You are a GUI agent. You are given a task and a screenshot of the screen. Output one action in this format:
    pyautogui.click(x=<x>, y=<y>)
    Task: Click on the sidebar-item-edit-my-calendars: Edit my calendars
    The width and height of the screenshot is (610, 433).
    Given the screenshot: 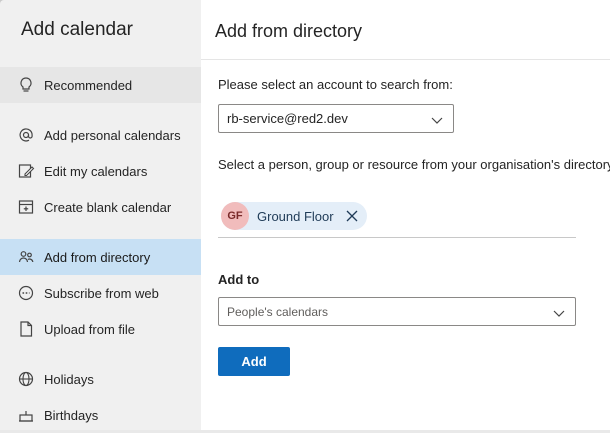 What is the action you would take?
    pyautogui.click(x=100, y=171)
    